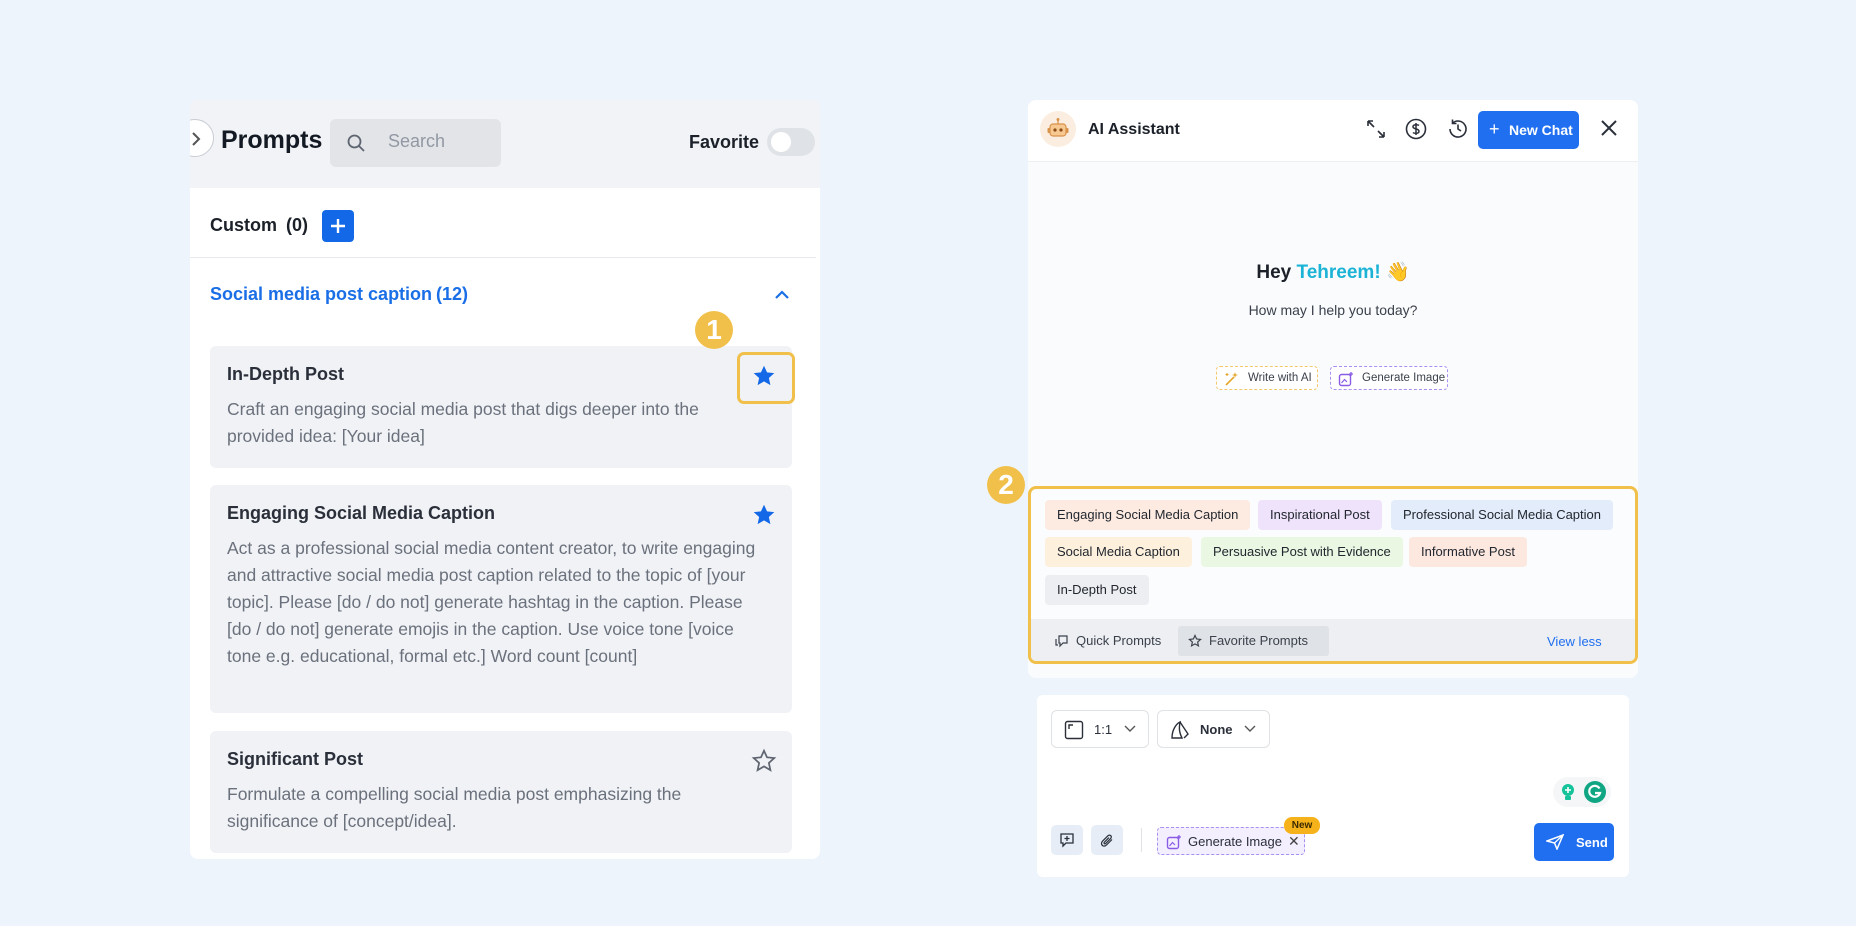 The image size is (1856, 926). I want to click on generate-image-mode-chip: Generate Image ✕, so click(1231, 841).